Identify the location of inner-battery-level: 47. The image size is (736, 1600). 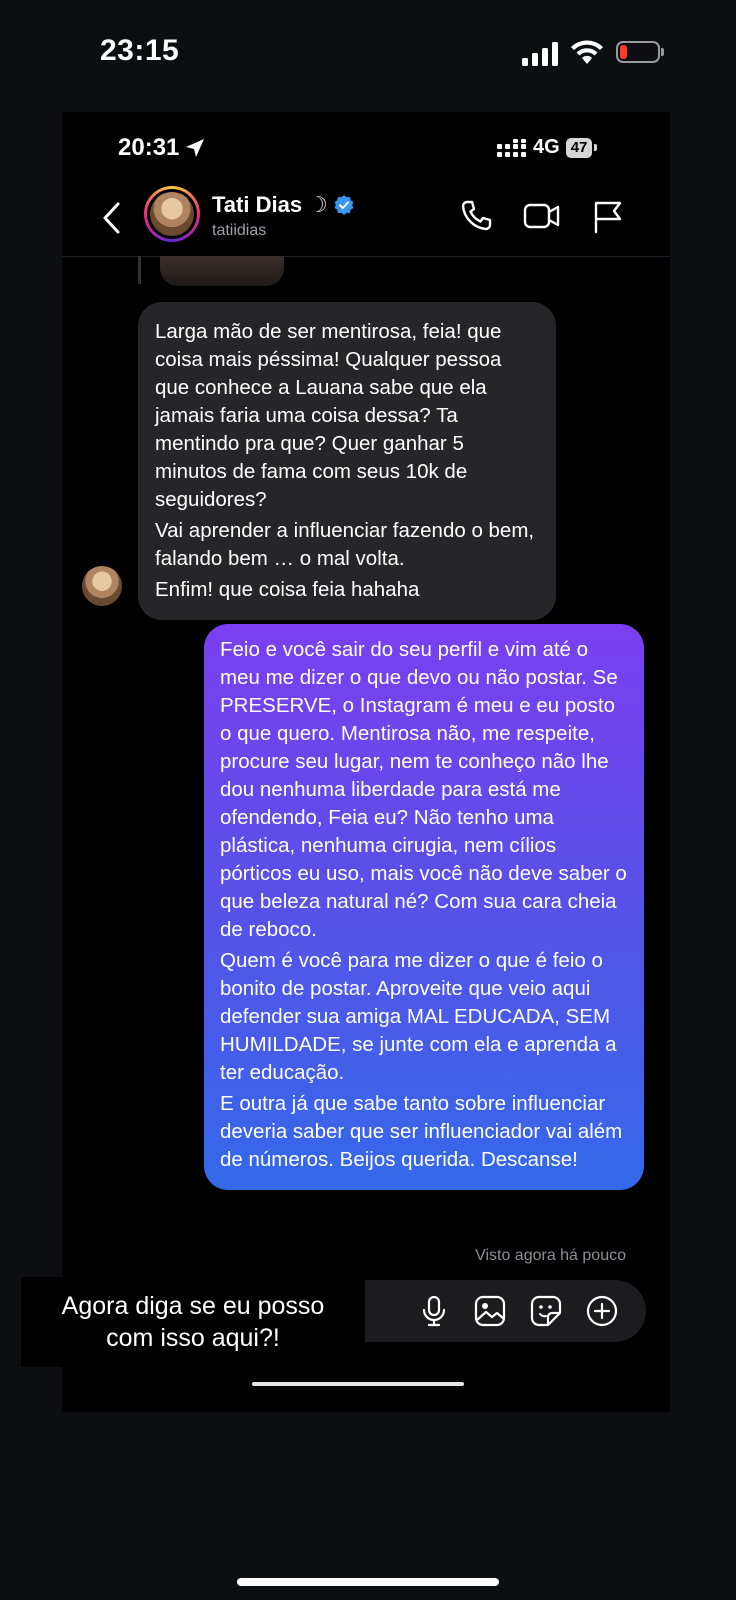
(579, 147).